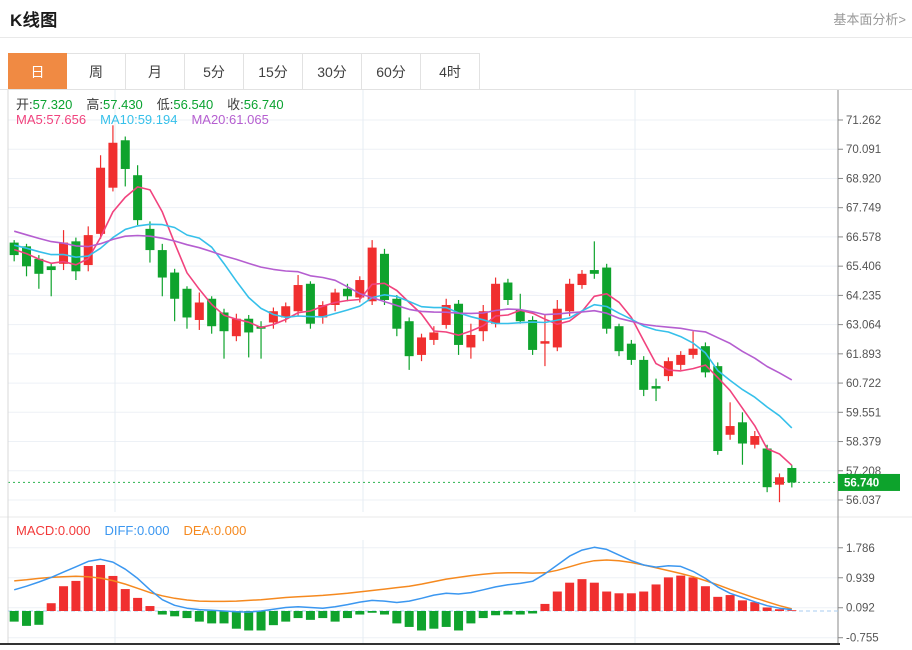 The height and width of the screenshot is (650, 912). I want to click on y-axis-label: 66.578, so click(863, 238).